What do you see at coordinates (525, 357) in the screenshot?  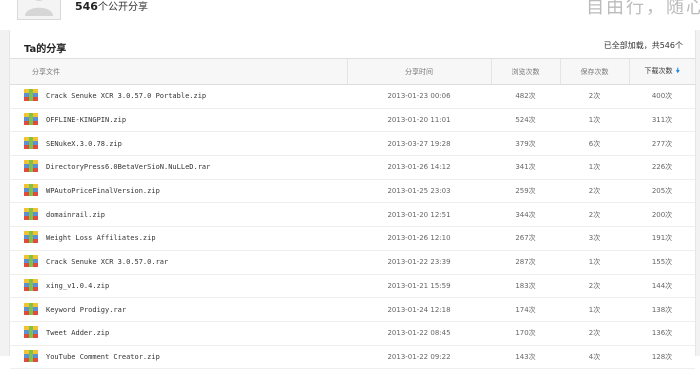 I see `view-count: 143次` at bounding box center [525, 357].